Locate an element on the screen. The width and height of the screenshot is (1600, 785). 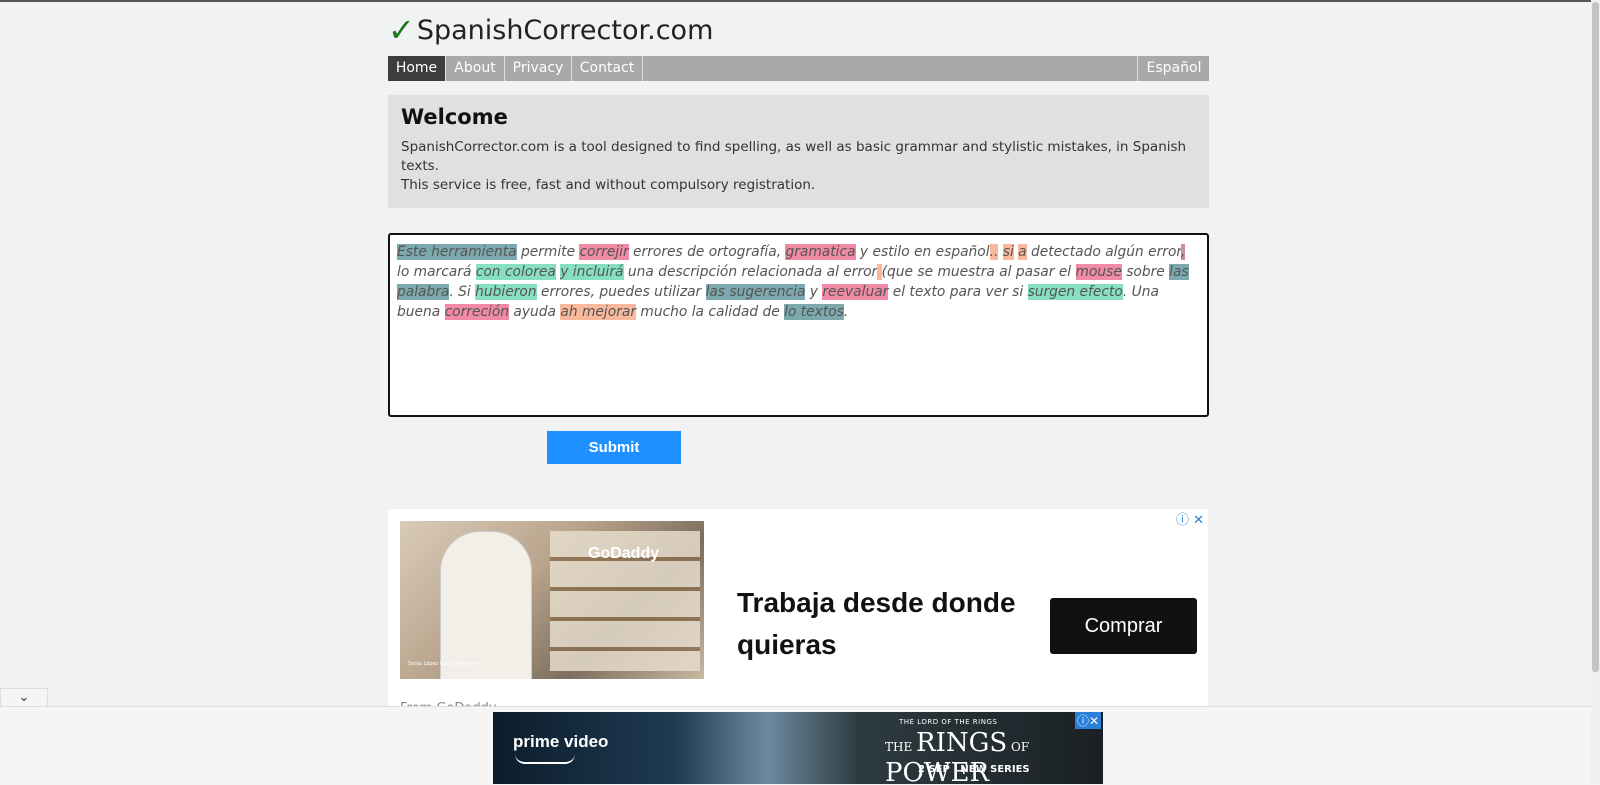
main-nav: Home About Privacy Contact Español is located at coordinates (798, 68).